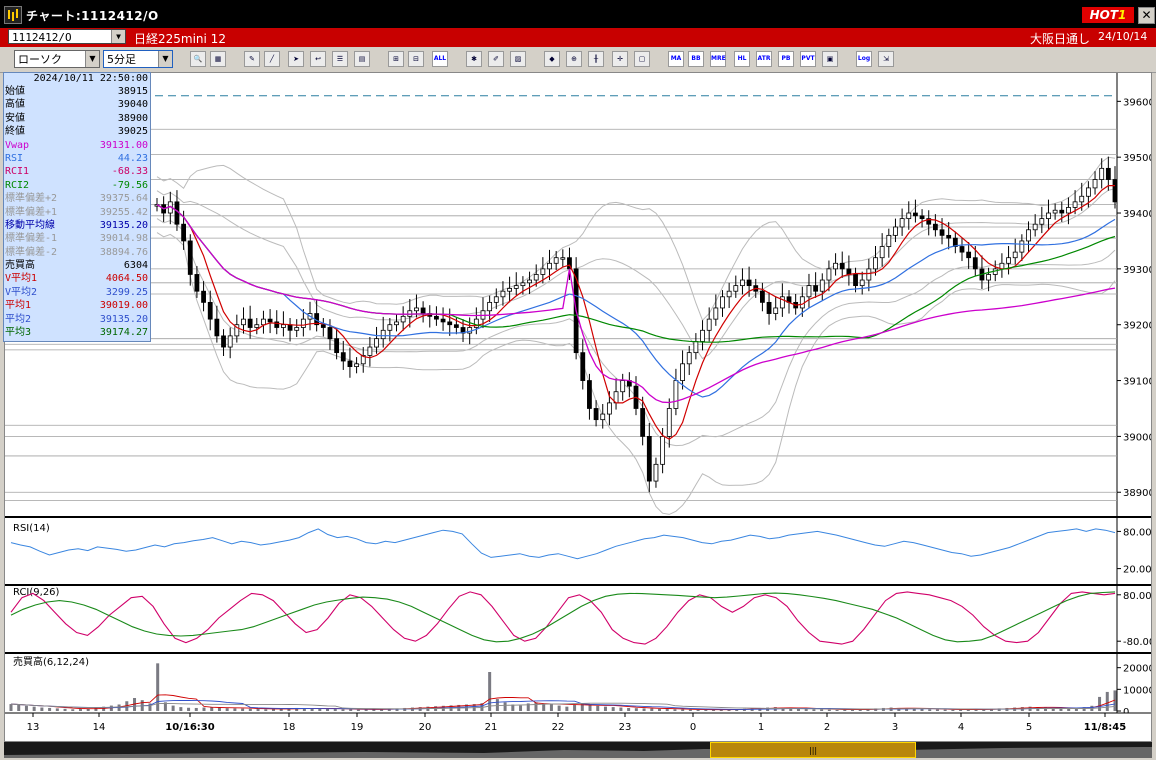 The image size is (1156, 760). I want to click on time-tick-label: 19, so click(357, 727).